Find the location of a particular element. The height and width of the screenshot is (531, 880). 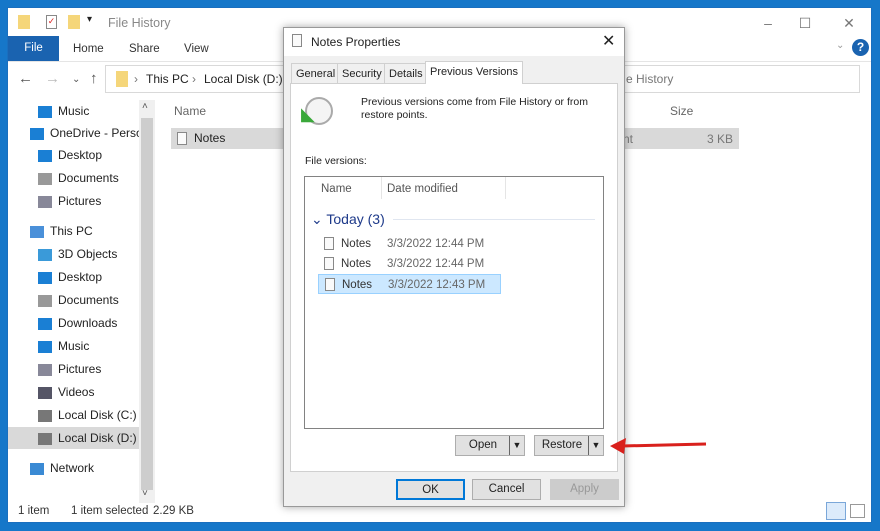

up-button: ↑ is located at coordinates (94, 78).